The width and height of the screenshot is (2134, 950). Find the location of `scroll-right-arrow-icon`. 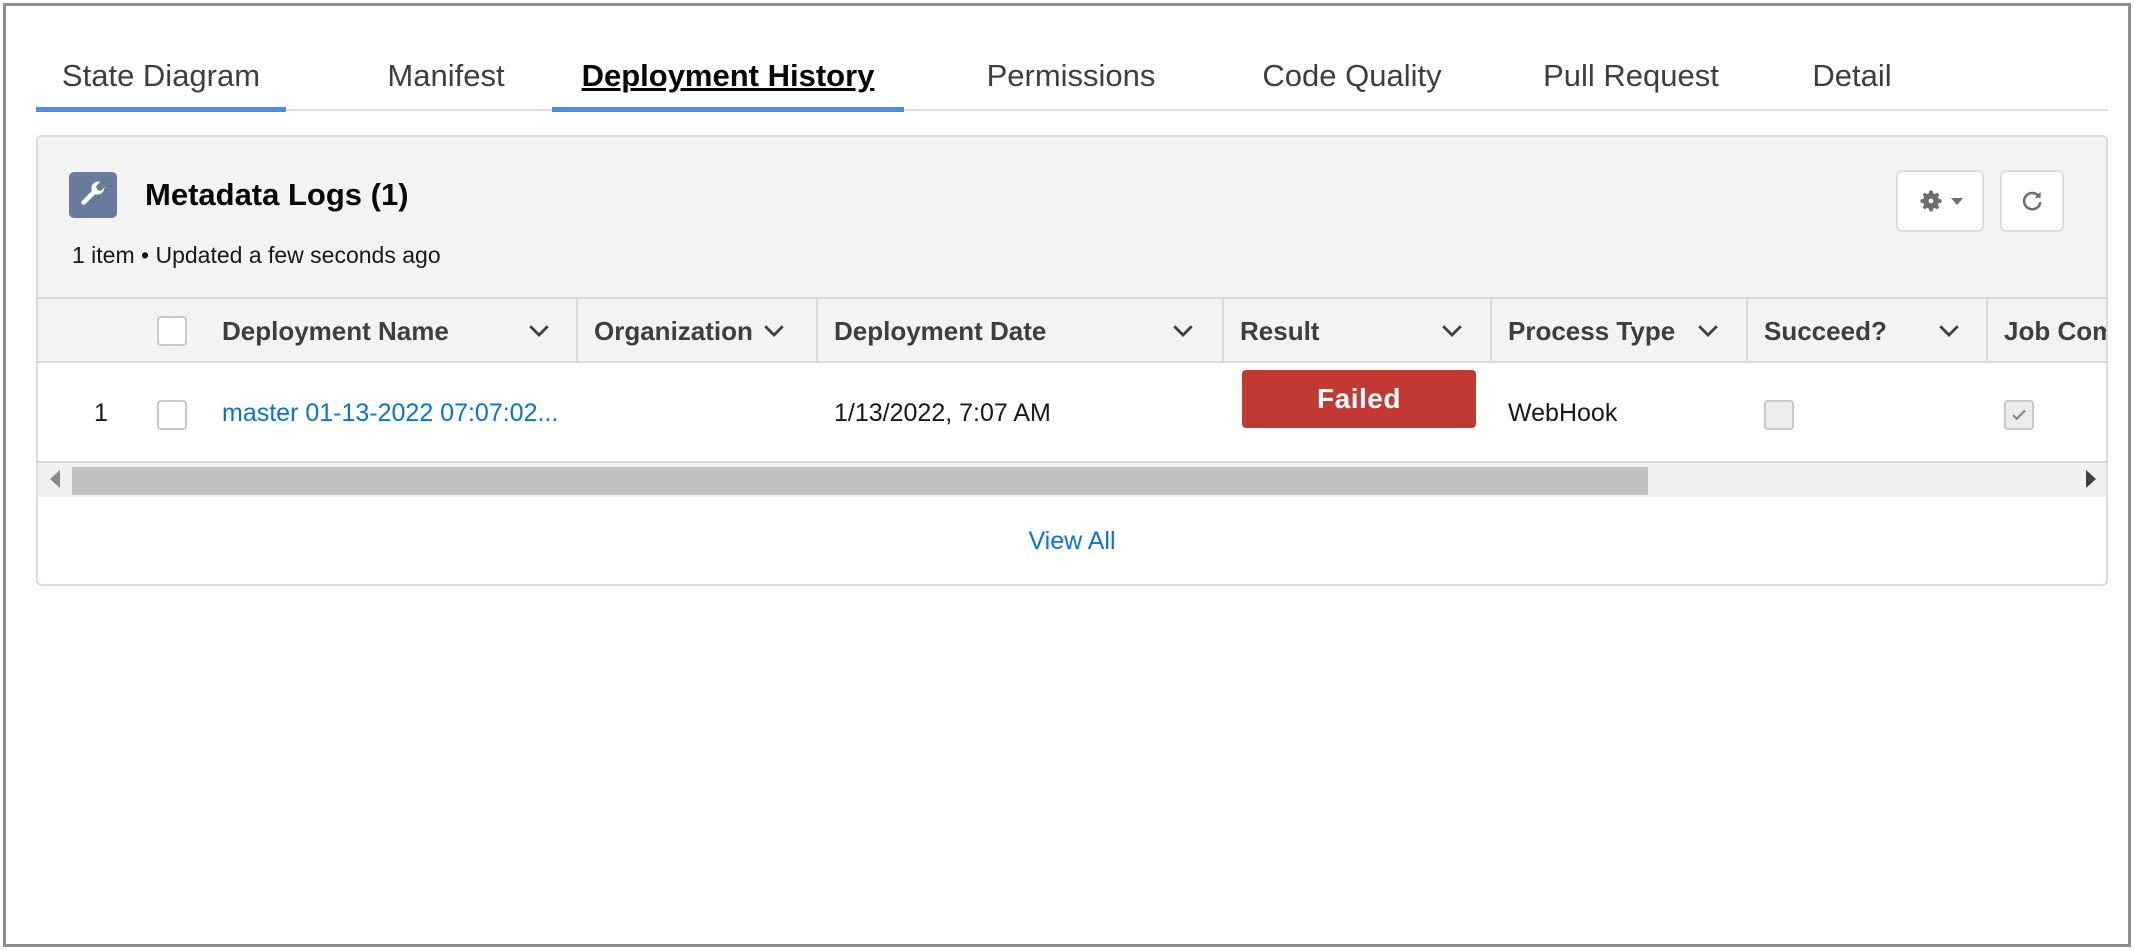

scroll-right-arrow-icon is located at coordinates (2091, 479).